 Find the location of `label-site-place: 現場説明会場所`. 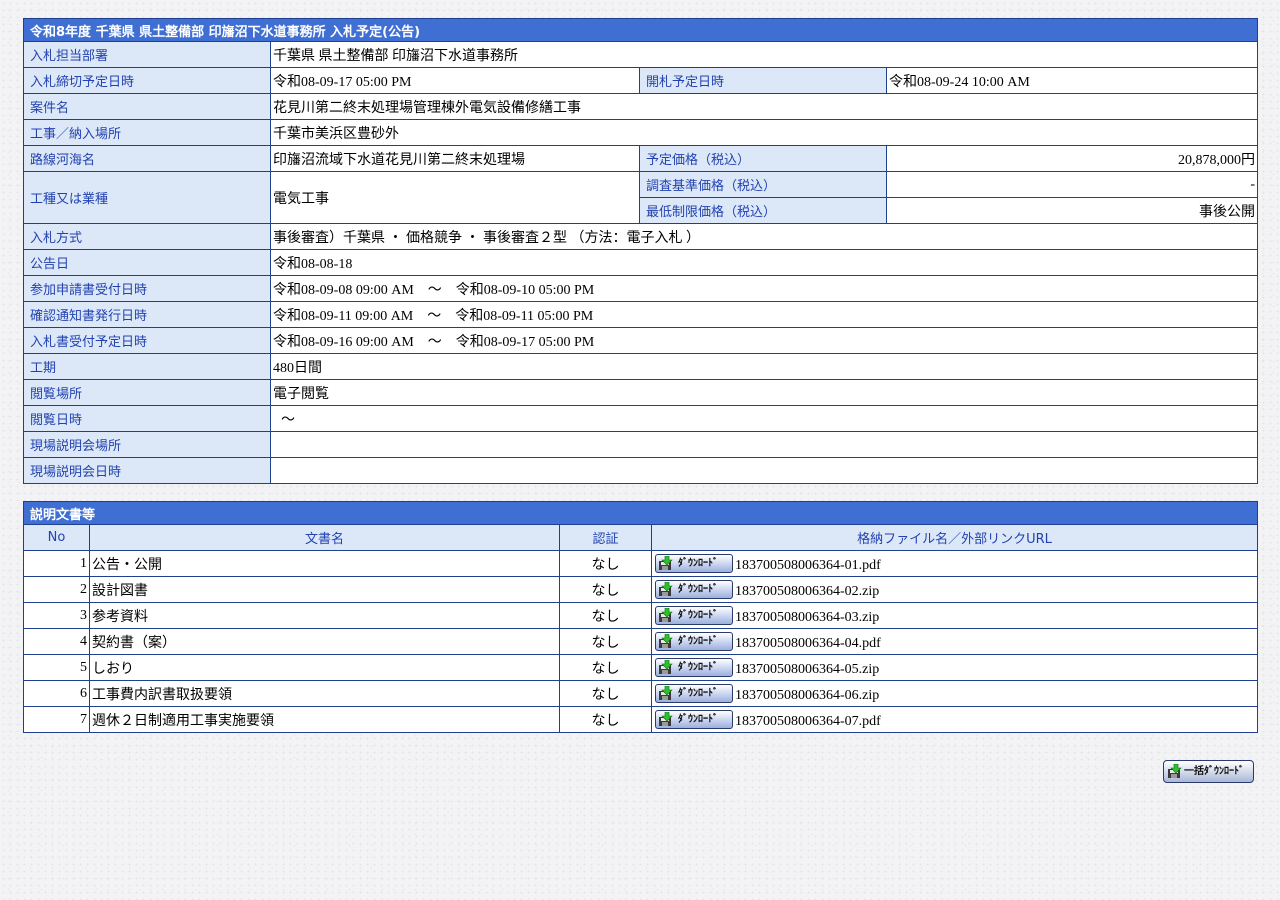

label-site-place: 現場説明会場所 is located at coordinates (147, 444).